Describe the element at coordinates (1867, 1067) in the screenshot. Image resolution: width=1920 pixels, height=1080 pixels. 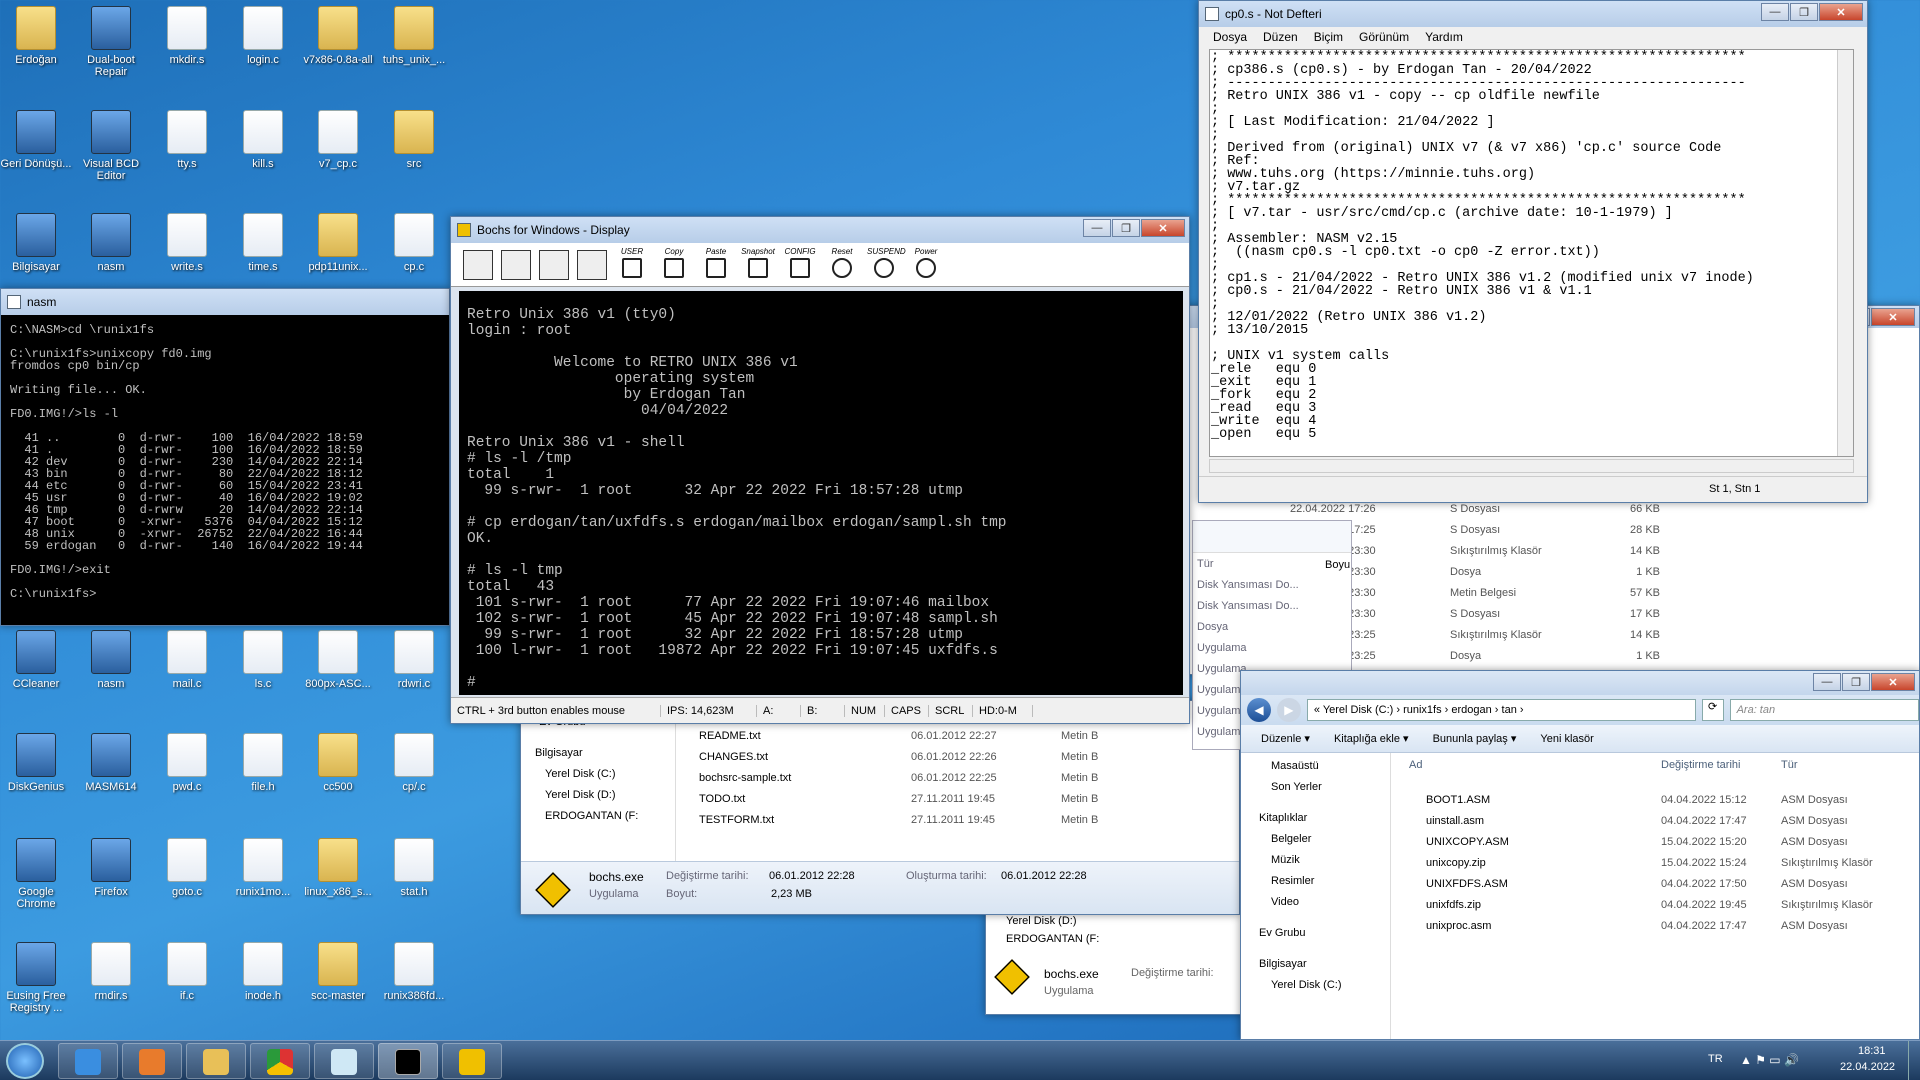
I see `clock-date: 22.04.2022` at that location.